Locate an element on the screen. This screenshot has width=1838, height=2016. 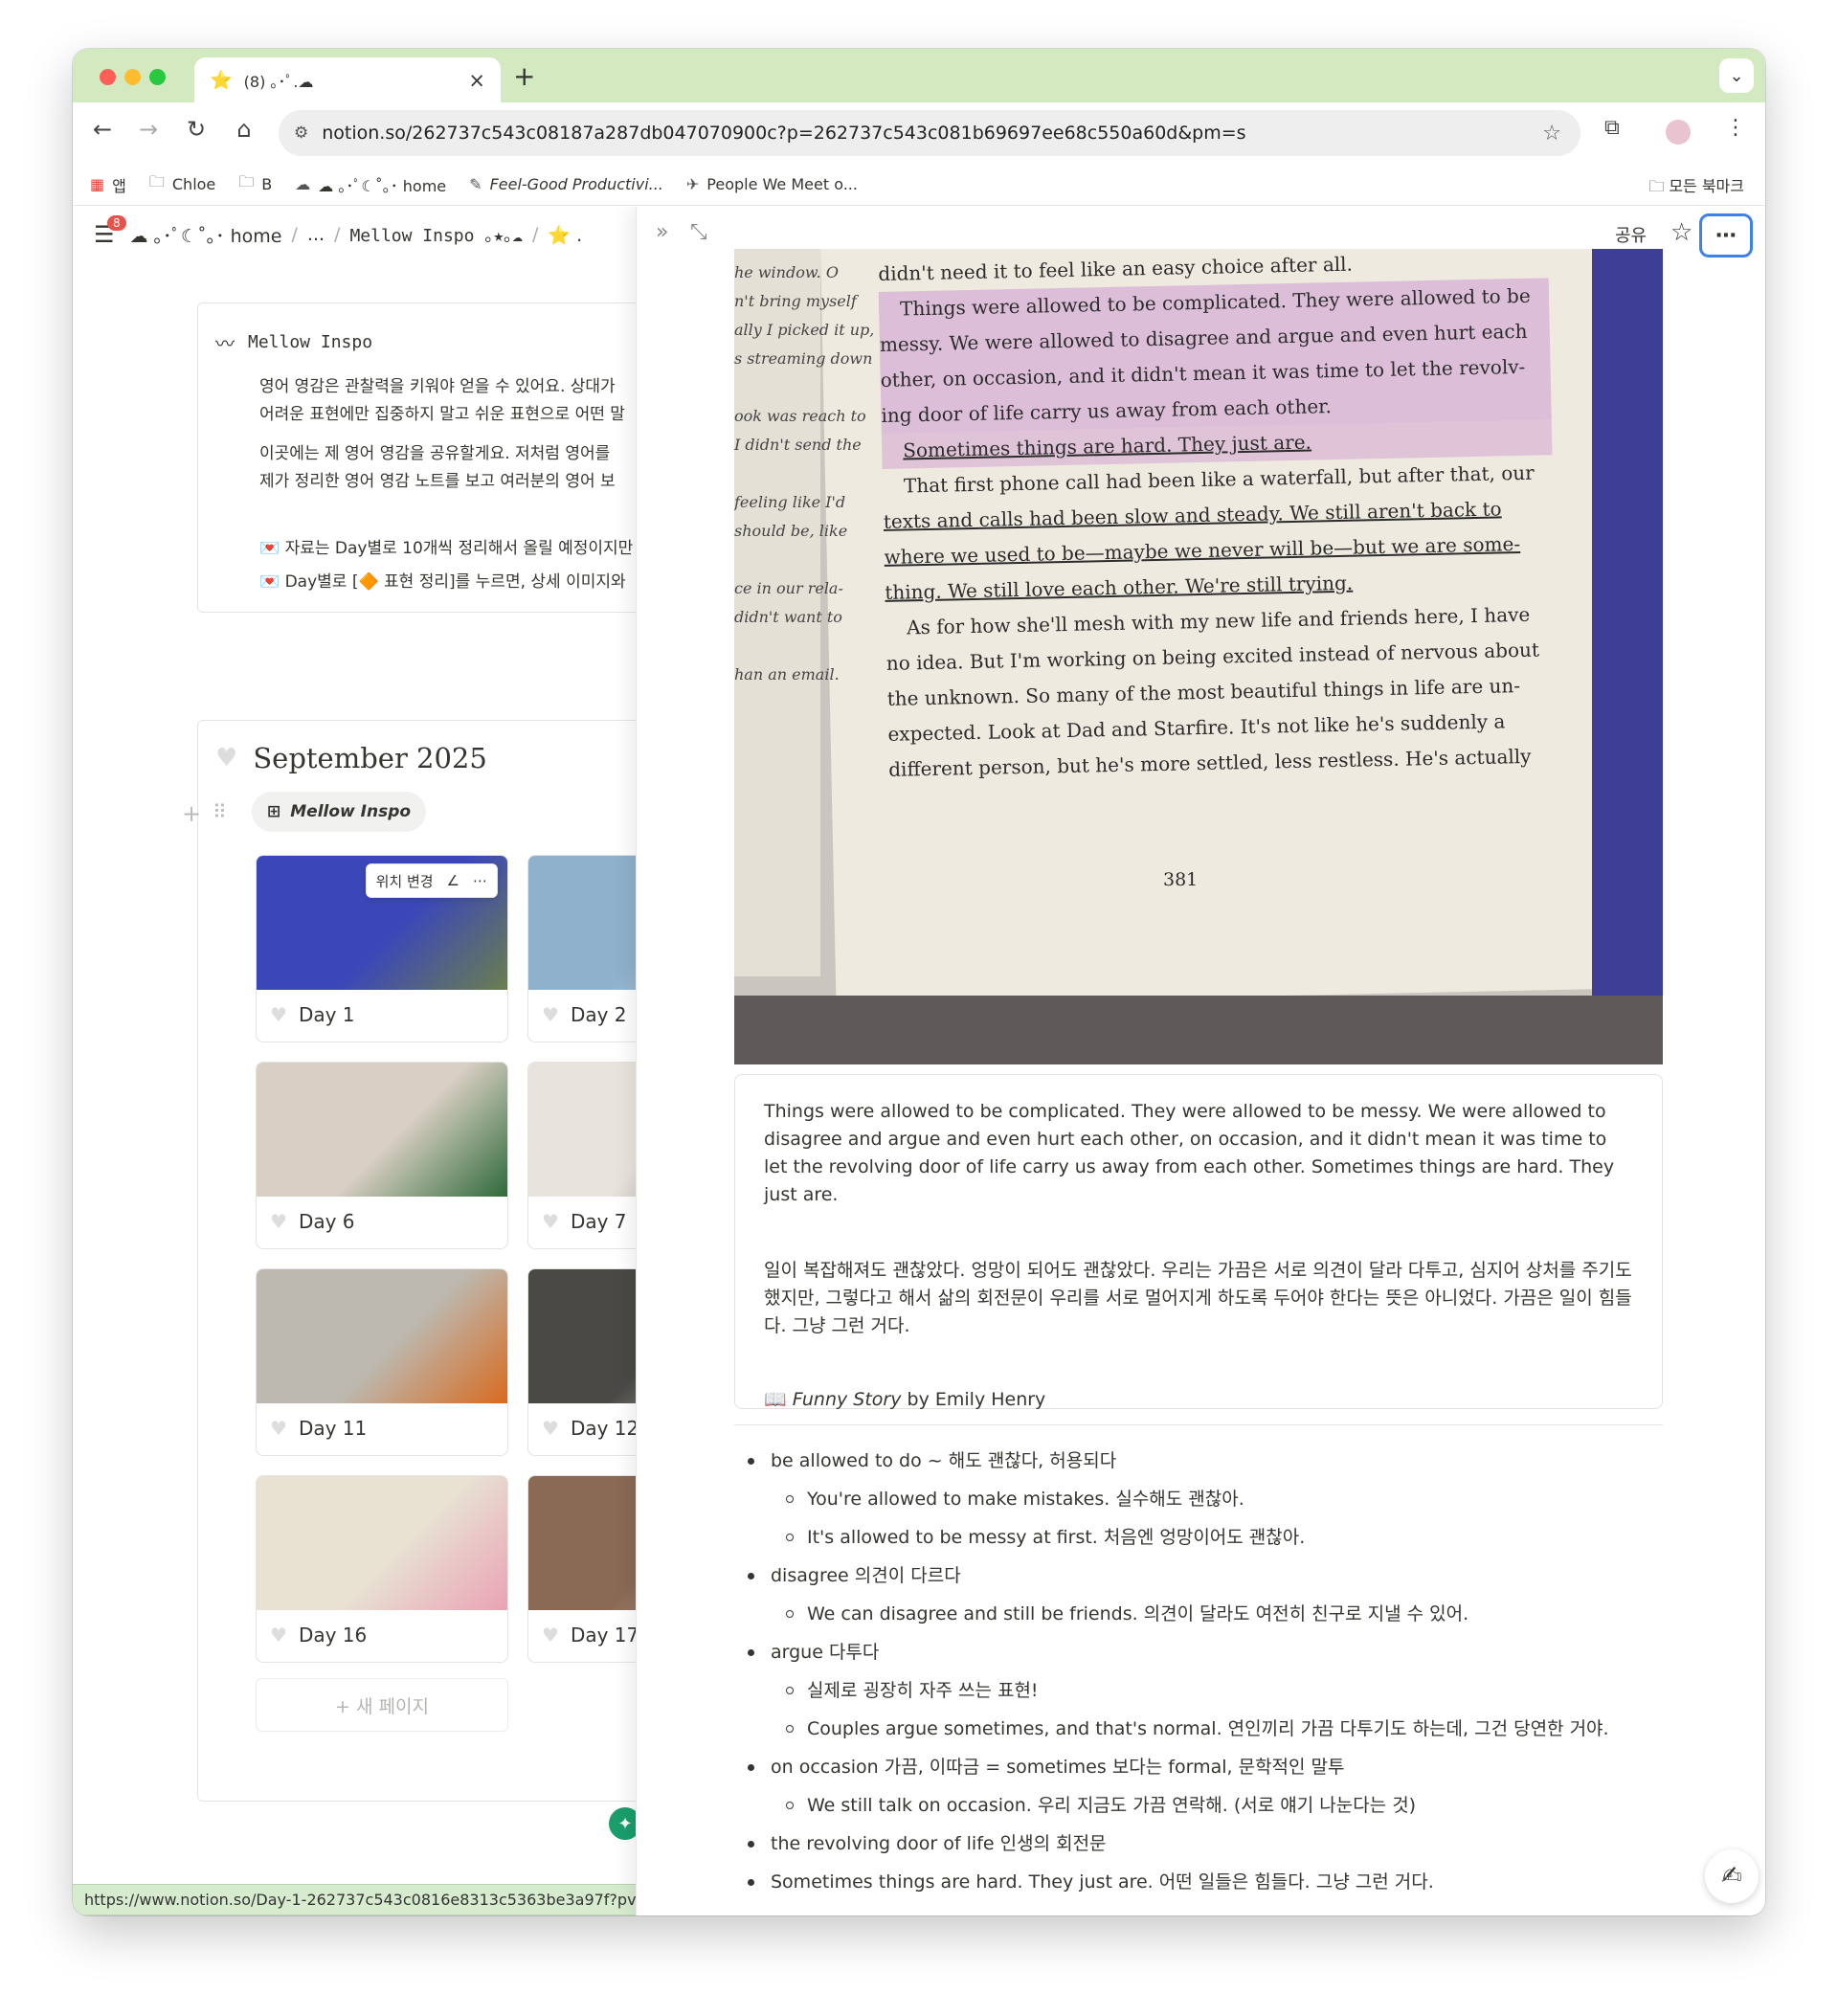
gallery-card-day-1: 위치 변경 ∠ ⋯ ♥ Day 1 is located at coordinates (382, 949).